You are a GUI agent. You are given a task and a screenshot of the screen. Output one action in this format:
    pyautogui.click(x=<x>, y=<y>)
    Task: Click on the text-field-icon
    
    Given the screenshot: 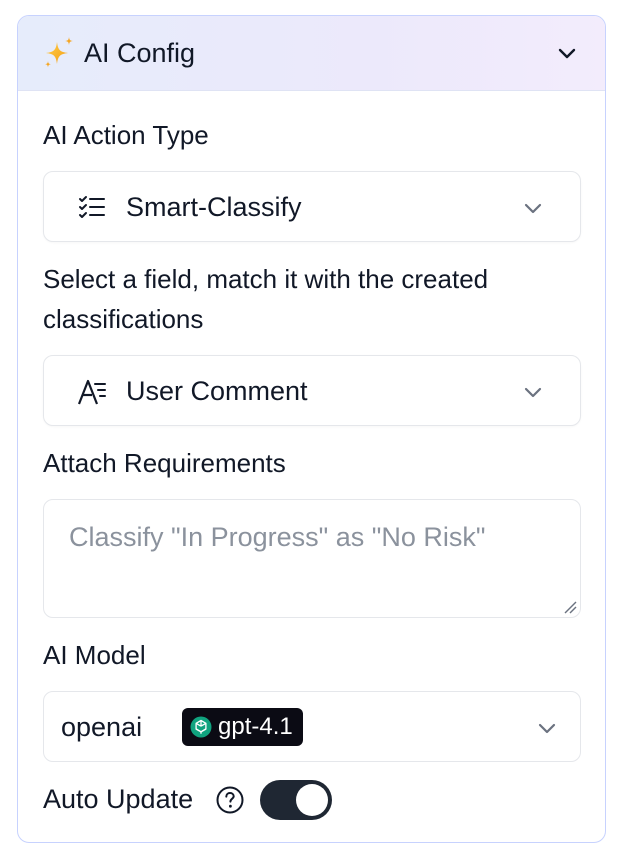 What is the action you would take?
    pyautogui.click(x=91, y=392)
    